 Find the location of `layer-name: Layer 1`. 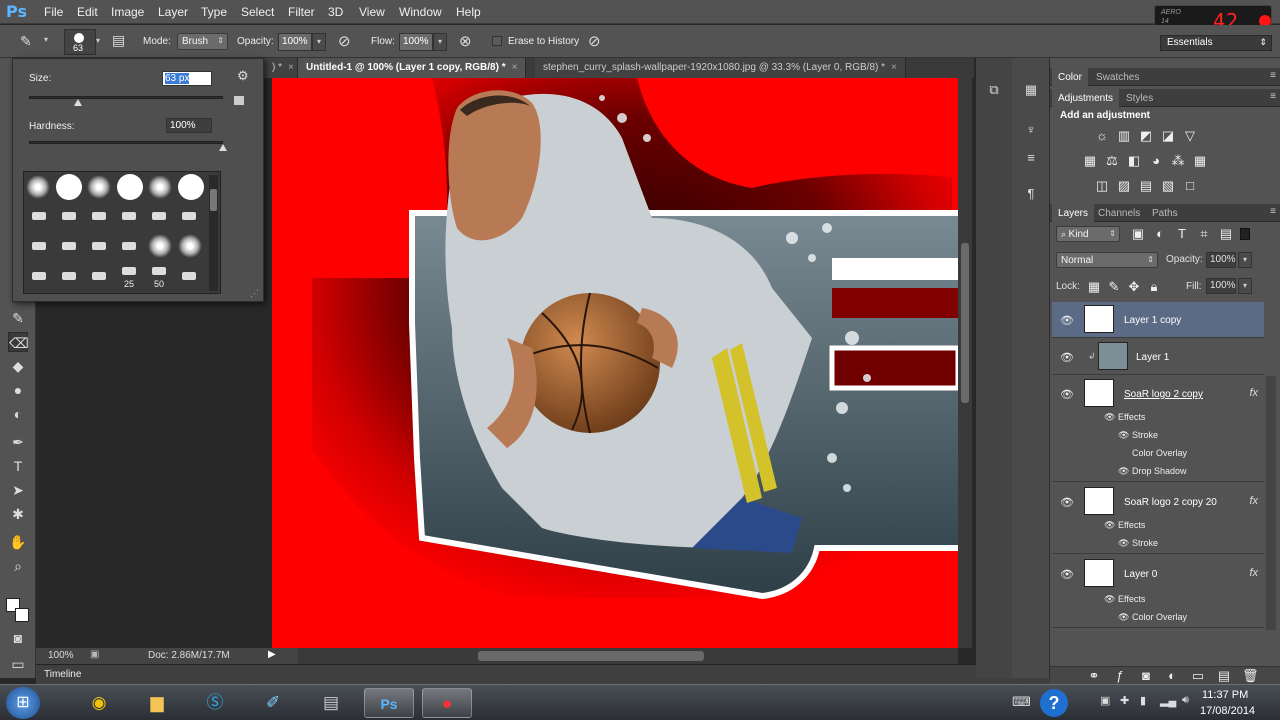

layer-name: Layer 1 is located at coordinates (1152, 357).